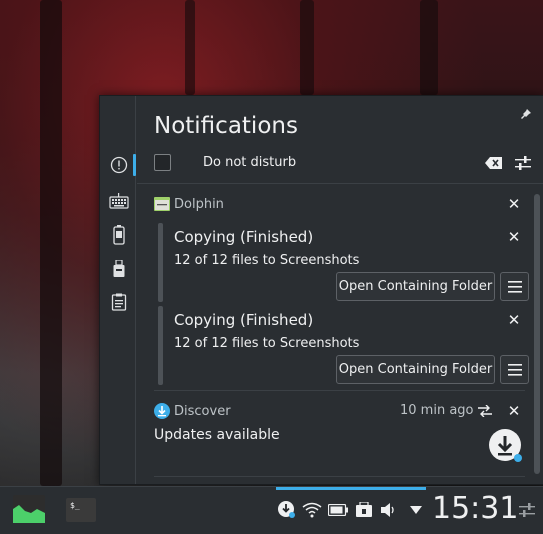 Image resolution: width=543 pixels, height=534 pixels. Describe the element at coordinates (506, 446) in the screenshot. I see `download-updates-icon` at that location.